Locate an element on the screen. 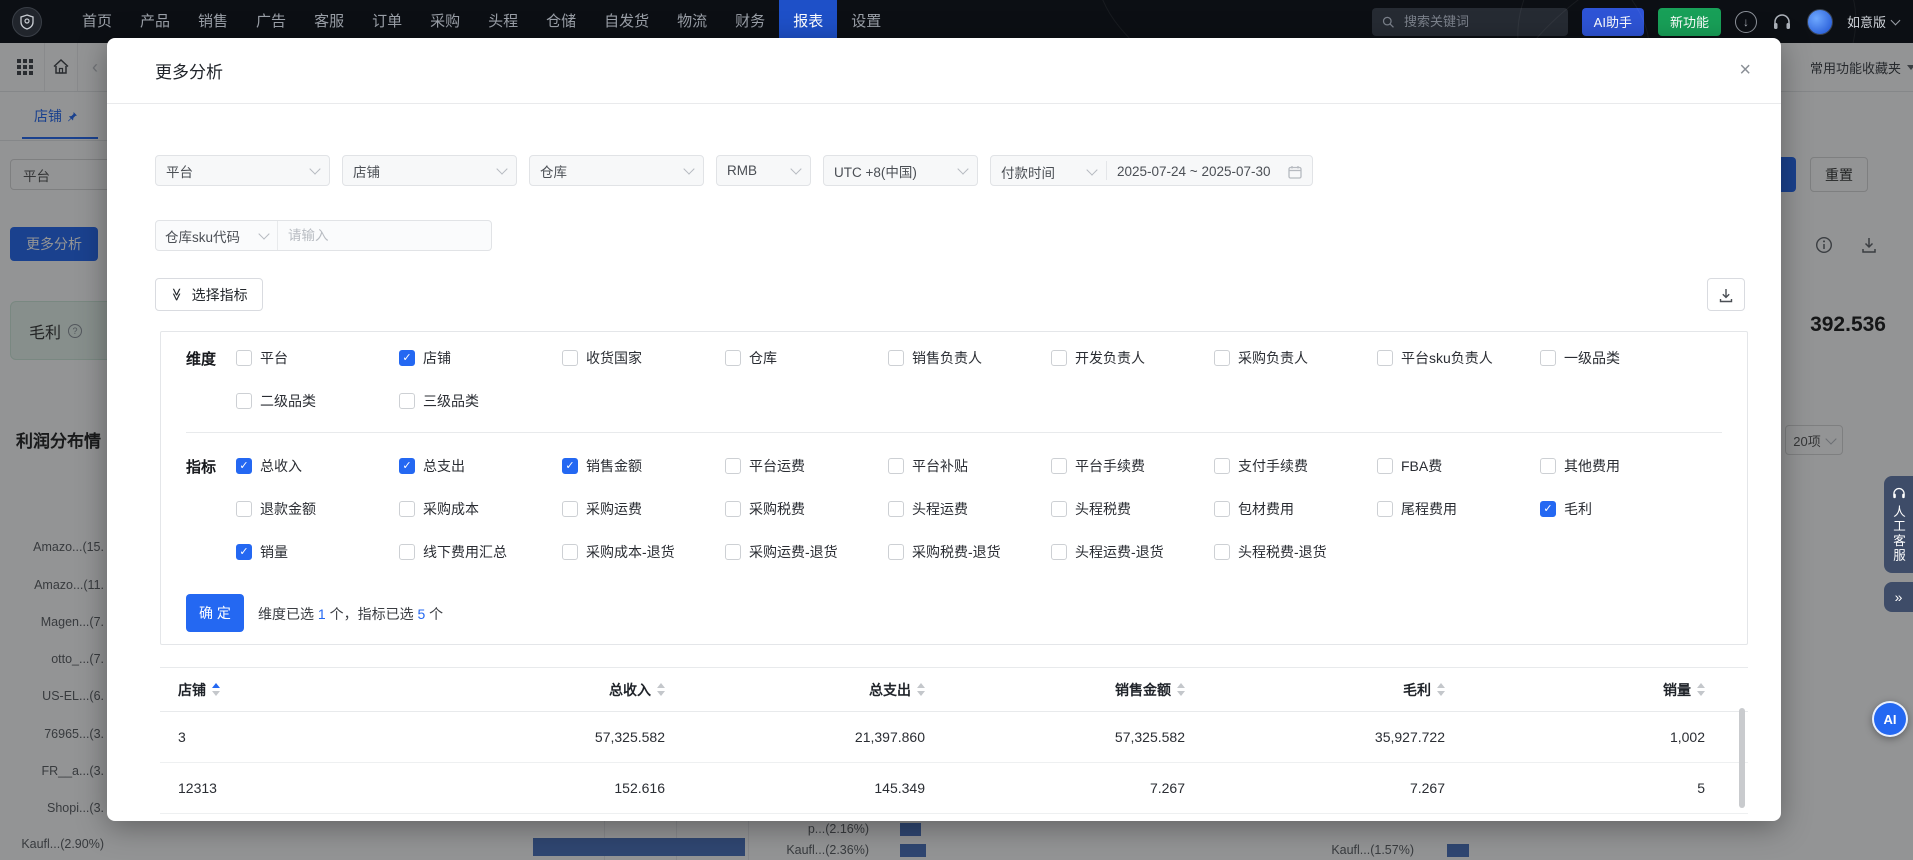  metric-checkbox: 销售金额 is located at coordinates (643, 466).